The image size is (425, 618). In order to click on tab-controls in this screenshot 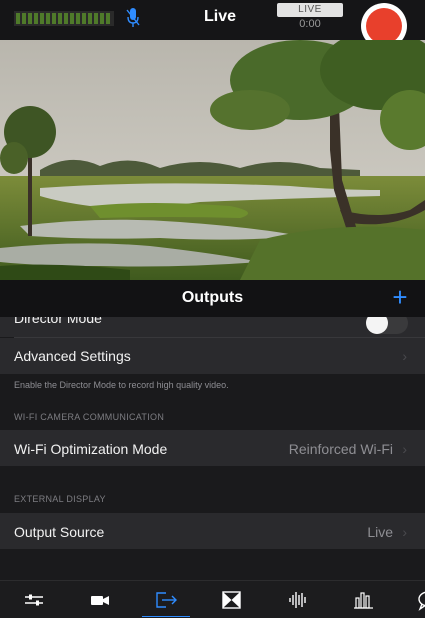, I will do `click(34, 599)`.